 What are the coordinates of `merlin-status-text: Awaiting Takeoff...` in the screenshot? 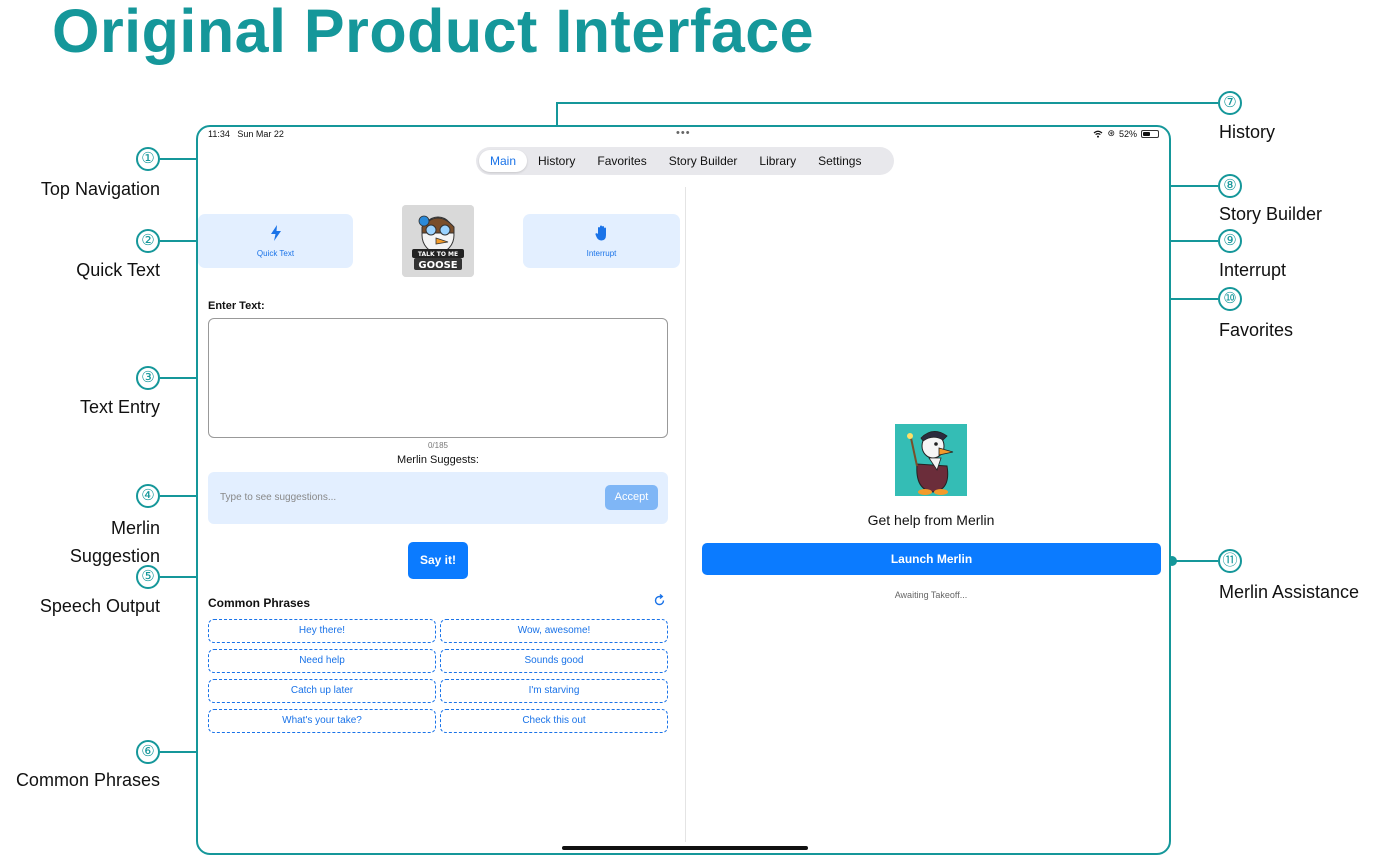 It's located at (931, 595).